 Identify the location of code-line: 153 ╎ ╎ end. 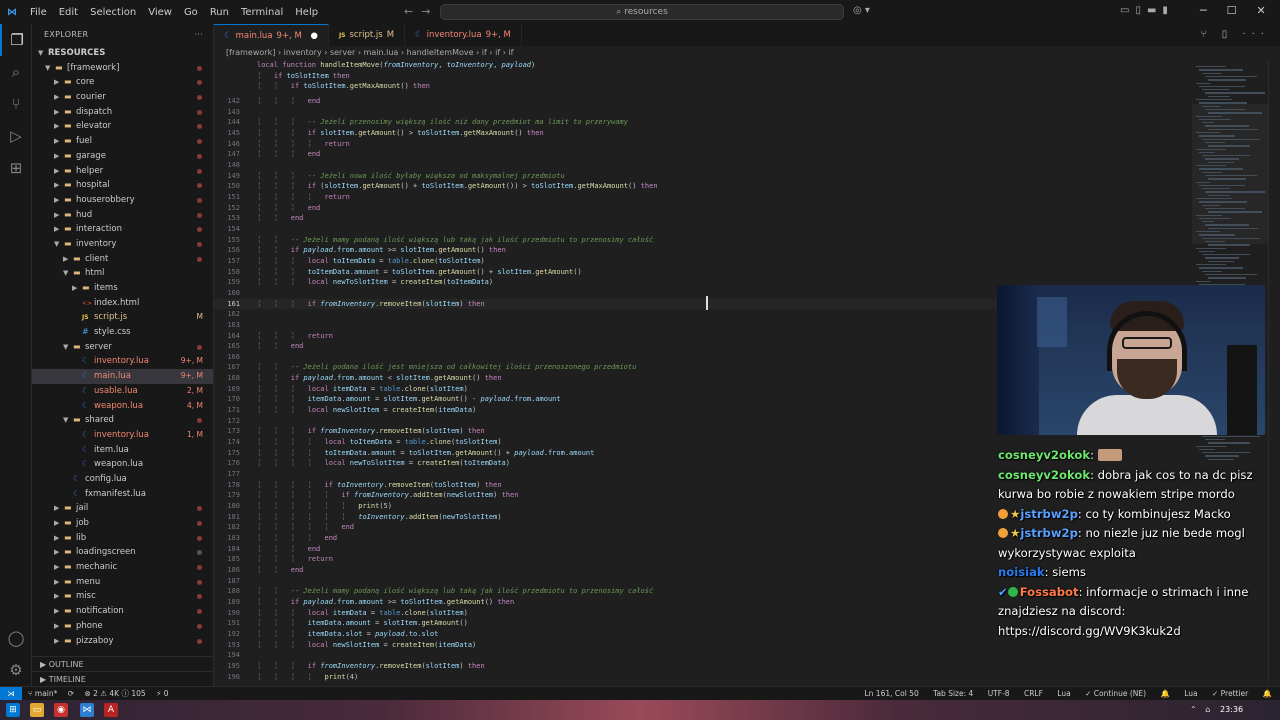
(704, 218).